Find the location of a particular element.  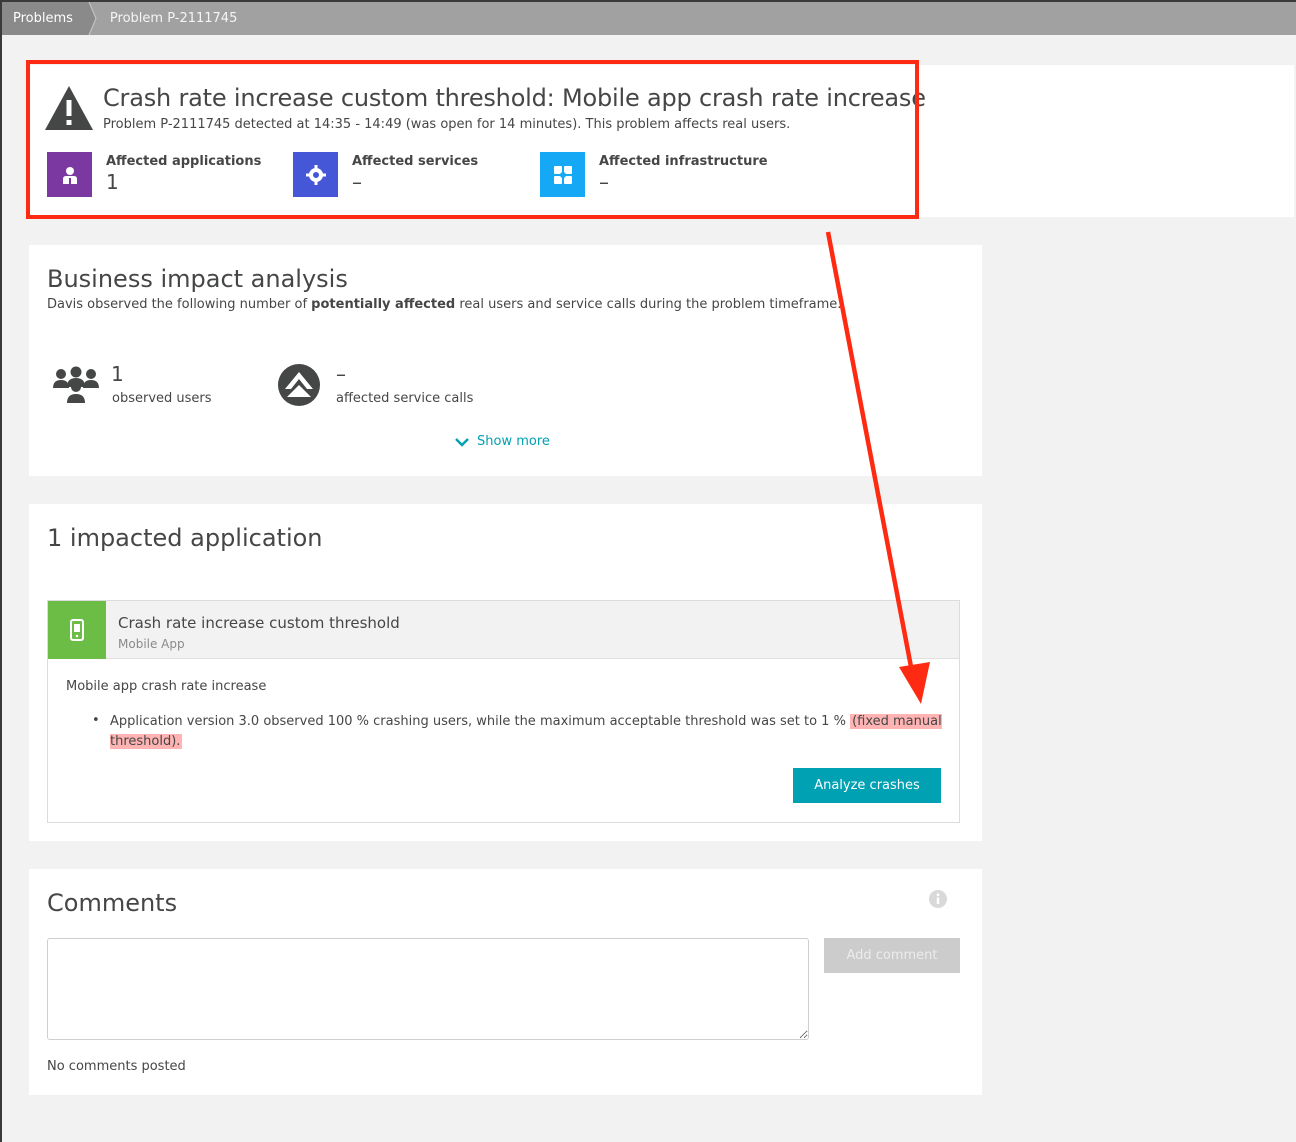

breadcrumb-problems-link: Problems is located at coordinates (44, 18).